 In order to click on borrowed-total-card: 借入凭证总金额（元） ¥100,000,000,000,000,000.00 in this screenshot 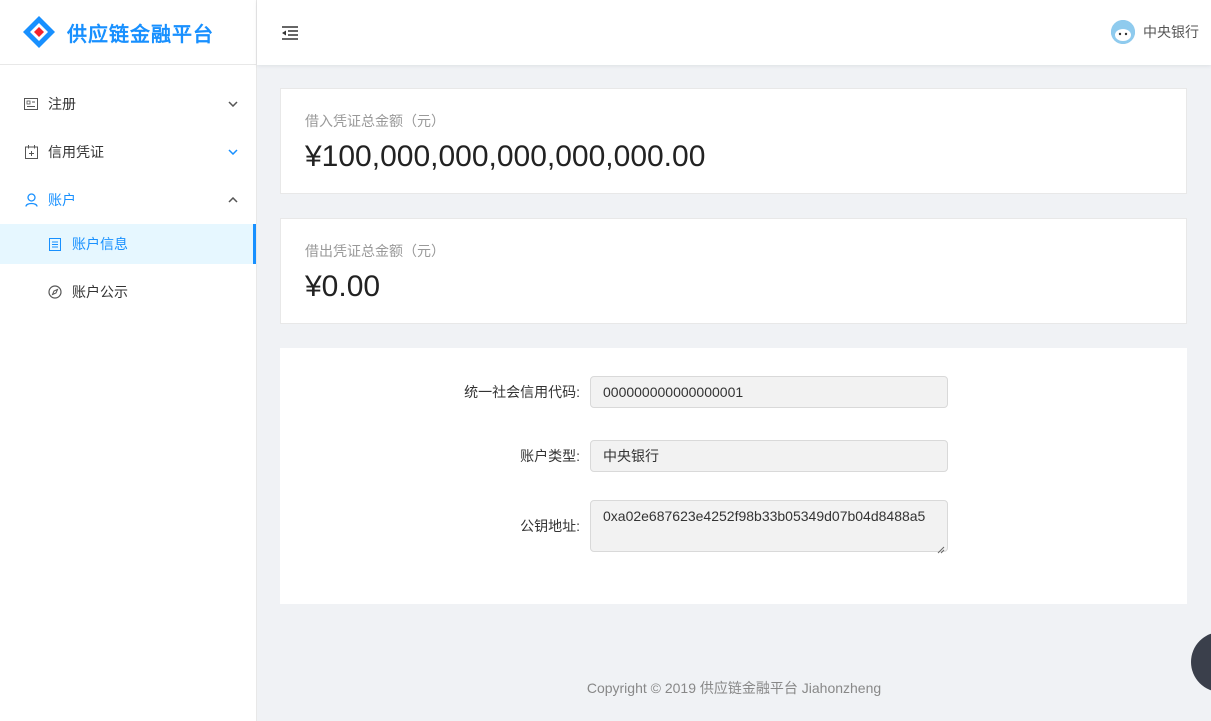, I will do `click(733, 141)`.